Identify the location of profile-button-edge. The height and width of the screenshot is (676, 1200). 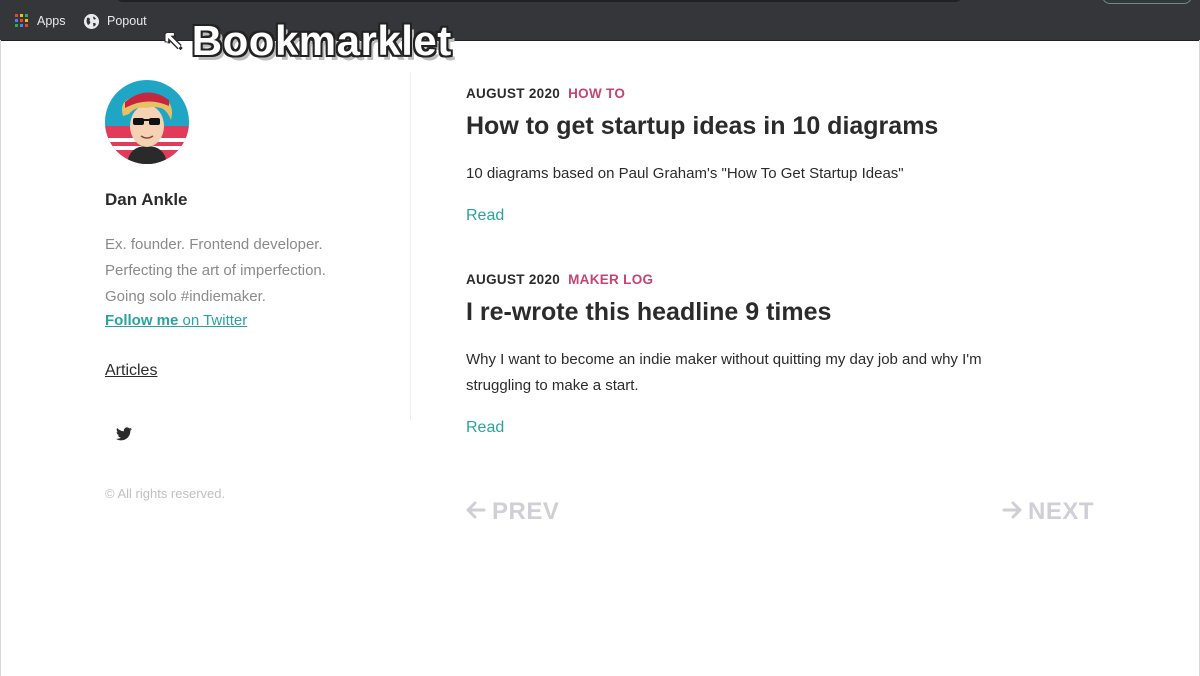
(1147, 2).